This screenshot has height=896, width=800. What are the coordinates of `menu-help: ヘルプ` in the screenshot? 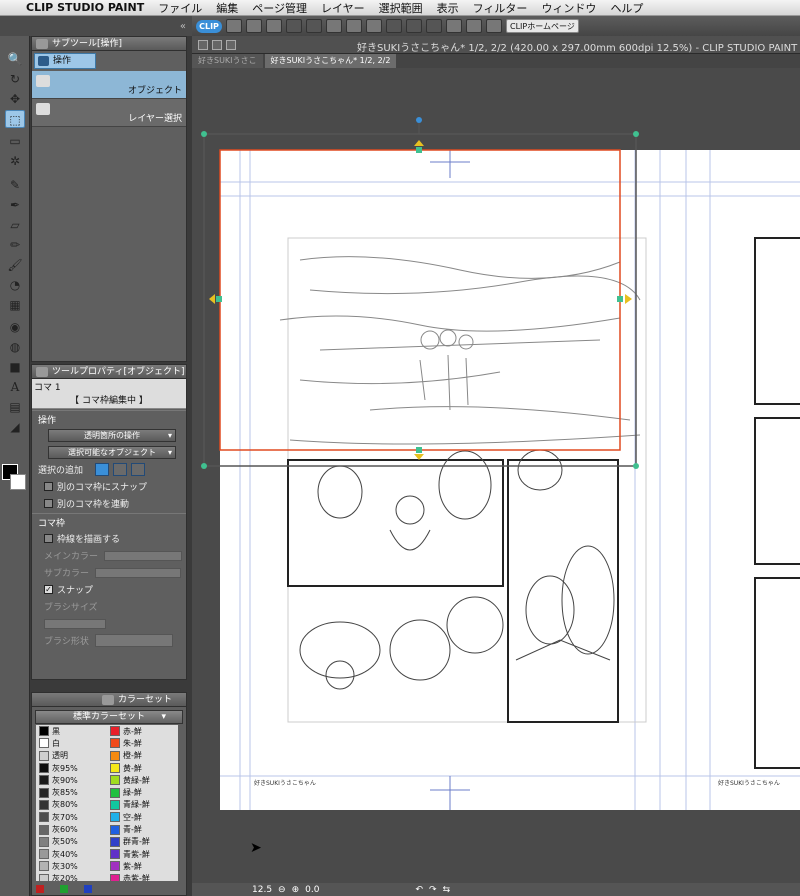 It's located at (626, 8).